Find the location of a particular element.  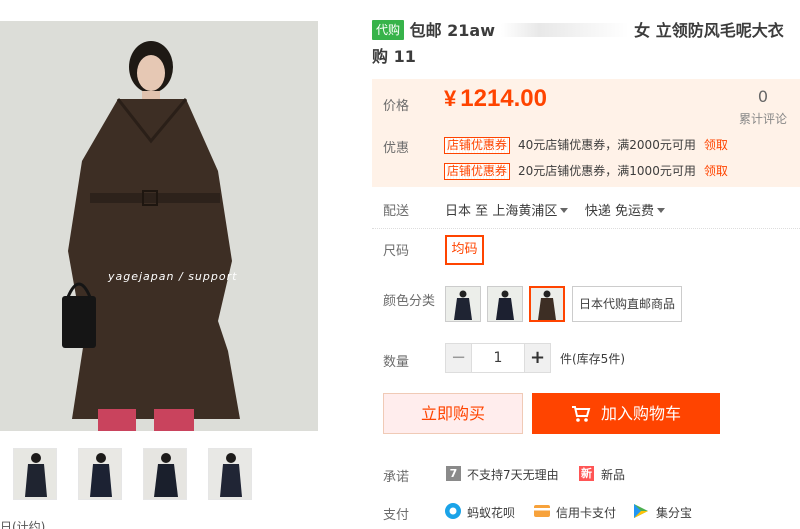

title-text-line2: 购 11 is located at coordinates (394, 56).